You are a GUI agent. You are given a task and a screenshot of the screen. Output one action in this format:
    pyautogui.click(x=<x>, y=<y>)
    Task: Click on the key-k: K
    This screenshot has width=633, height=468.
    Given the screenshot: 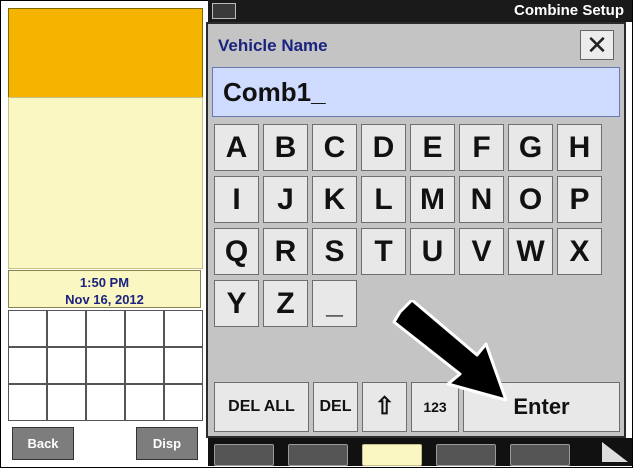 What is the action you would take?
    pyautogui.click(x=334, y=199)
    